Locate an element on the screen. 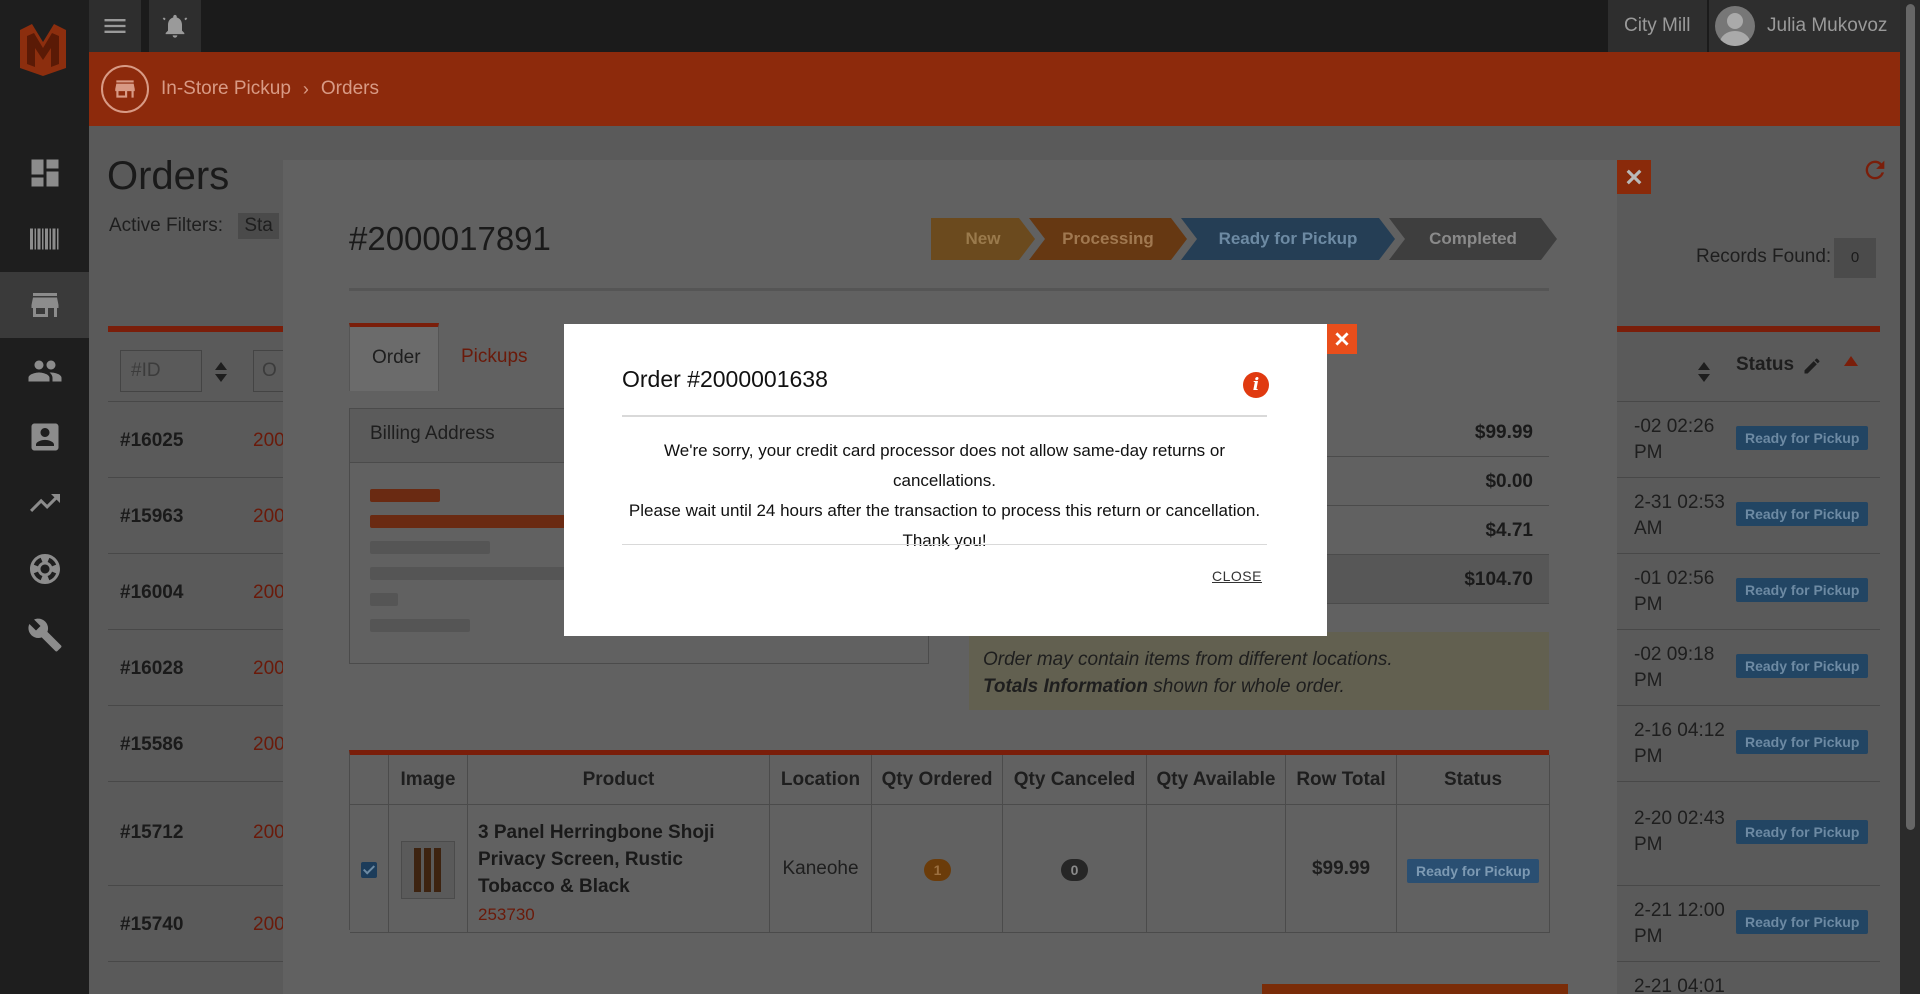 The image size is (1920, 994). screen-panel is located at coordinates (427, 870).